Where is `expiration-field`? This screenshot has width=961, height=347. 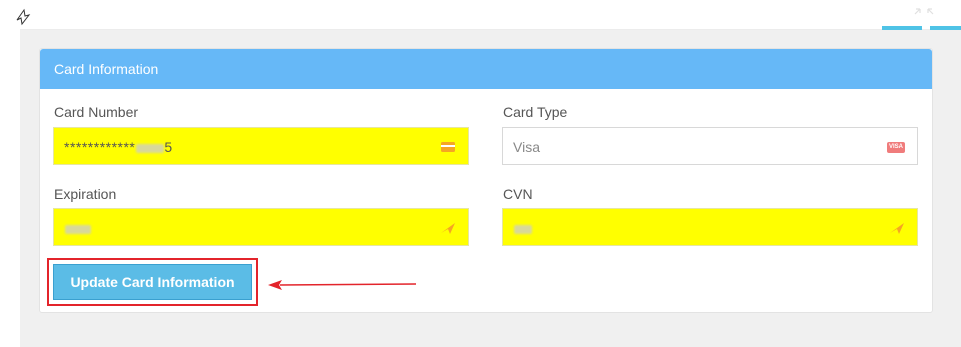
expiration-field is located at coordinates (261, 227).